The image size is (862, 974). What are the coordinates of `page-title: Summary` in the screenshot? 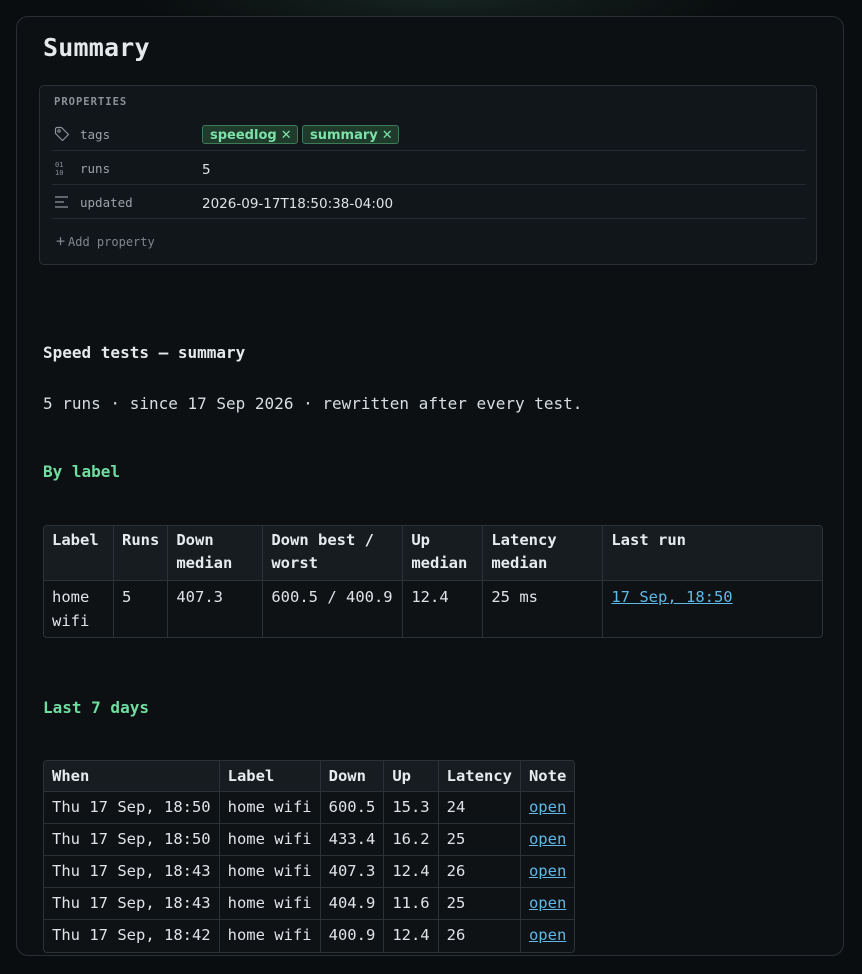 It's located at (96, 47).